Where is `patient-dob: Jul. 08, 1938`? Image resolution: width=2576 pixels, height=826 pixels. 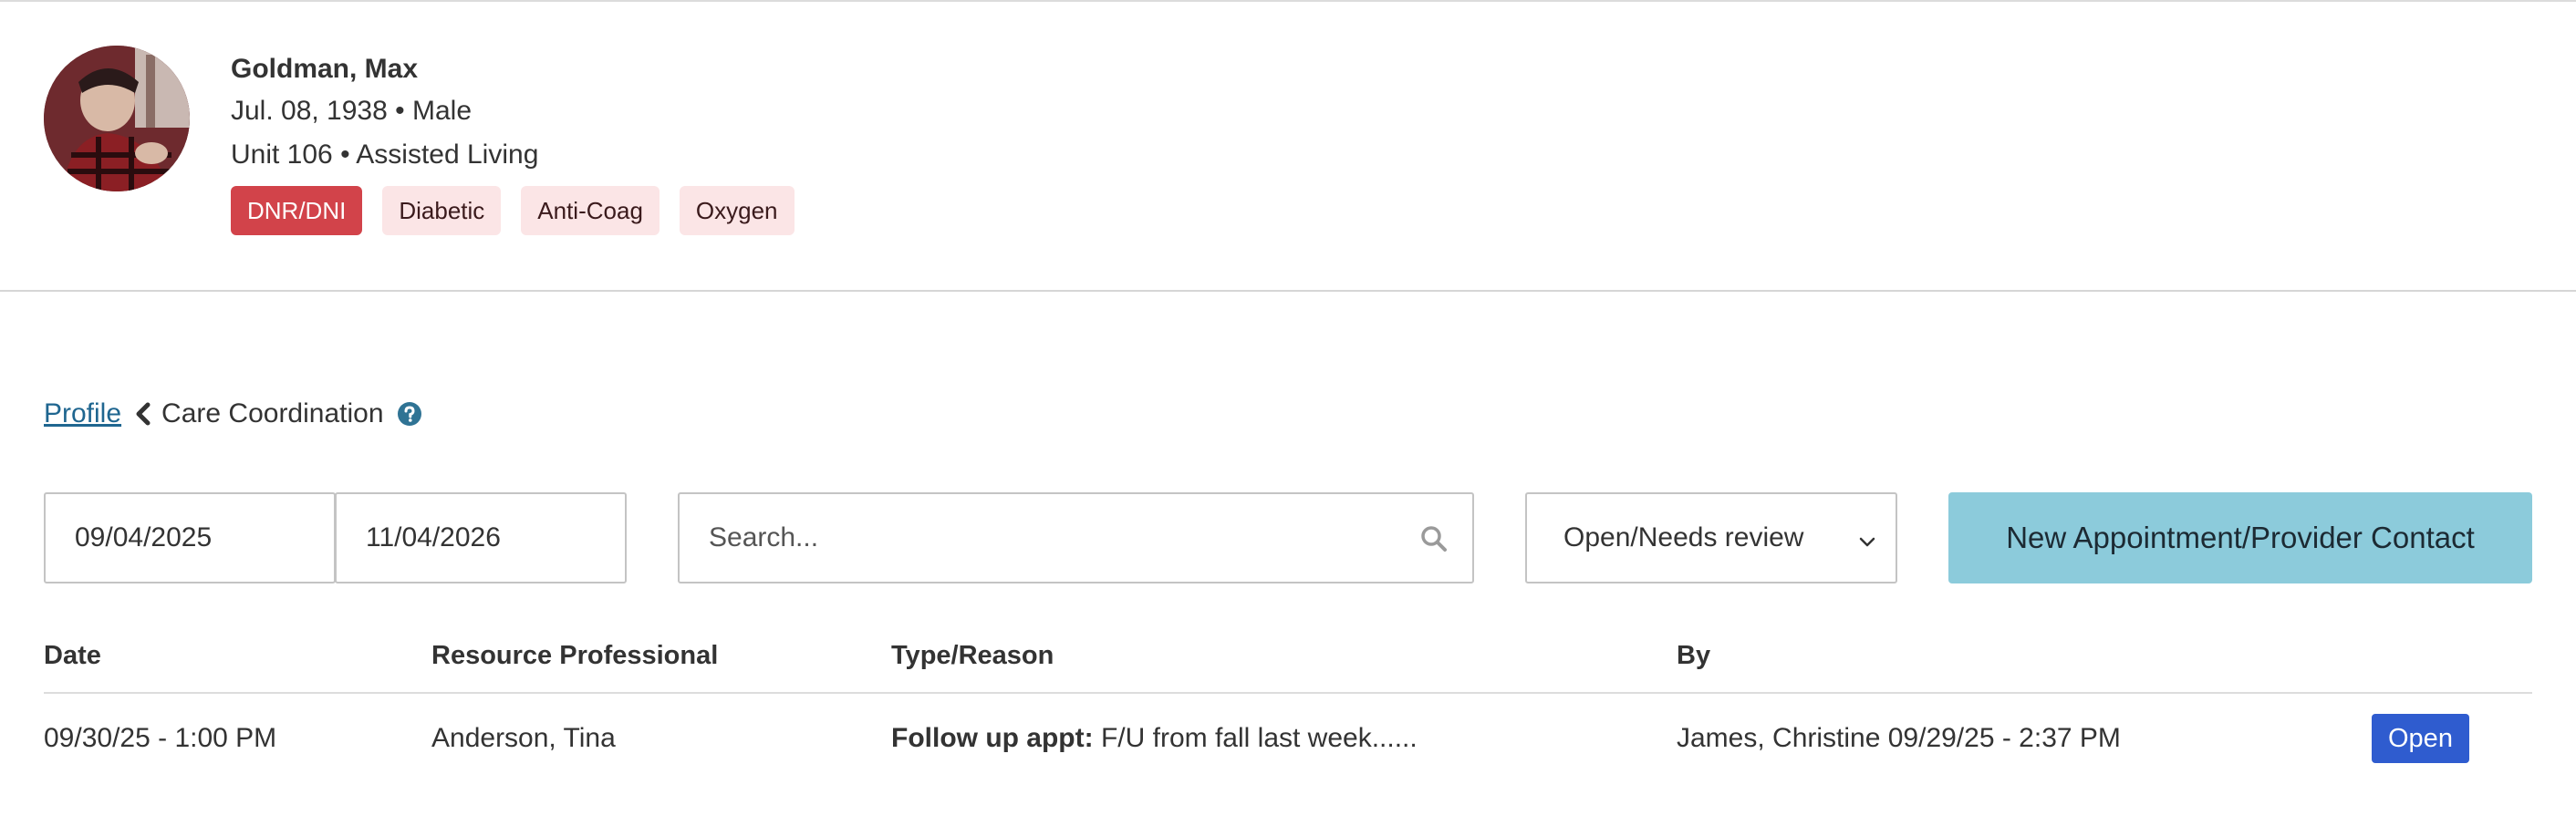
patient-dob: Jul. 08, 1938 is located at coordinates (309, 111).